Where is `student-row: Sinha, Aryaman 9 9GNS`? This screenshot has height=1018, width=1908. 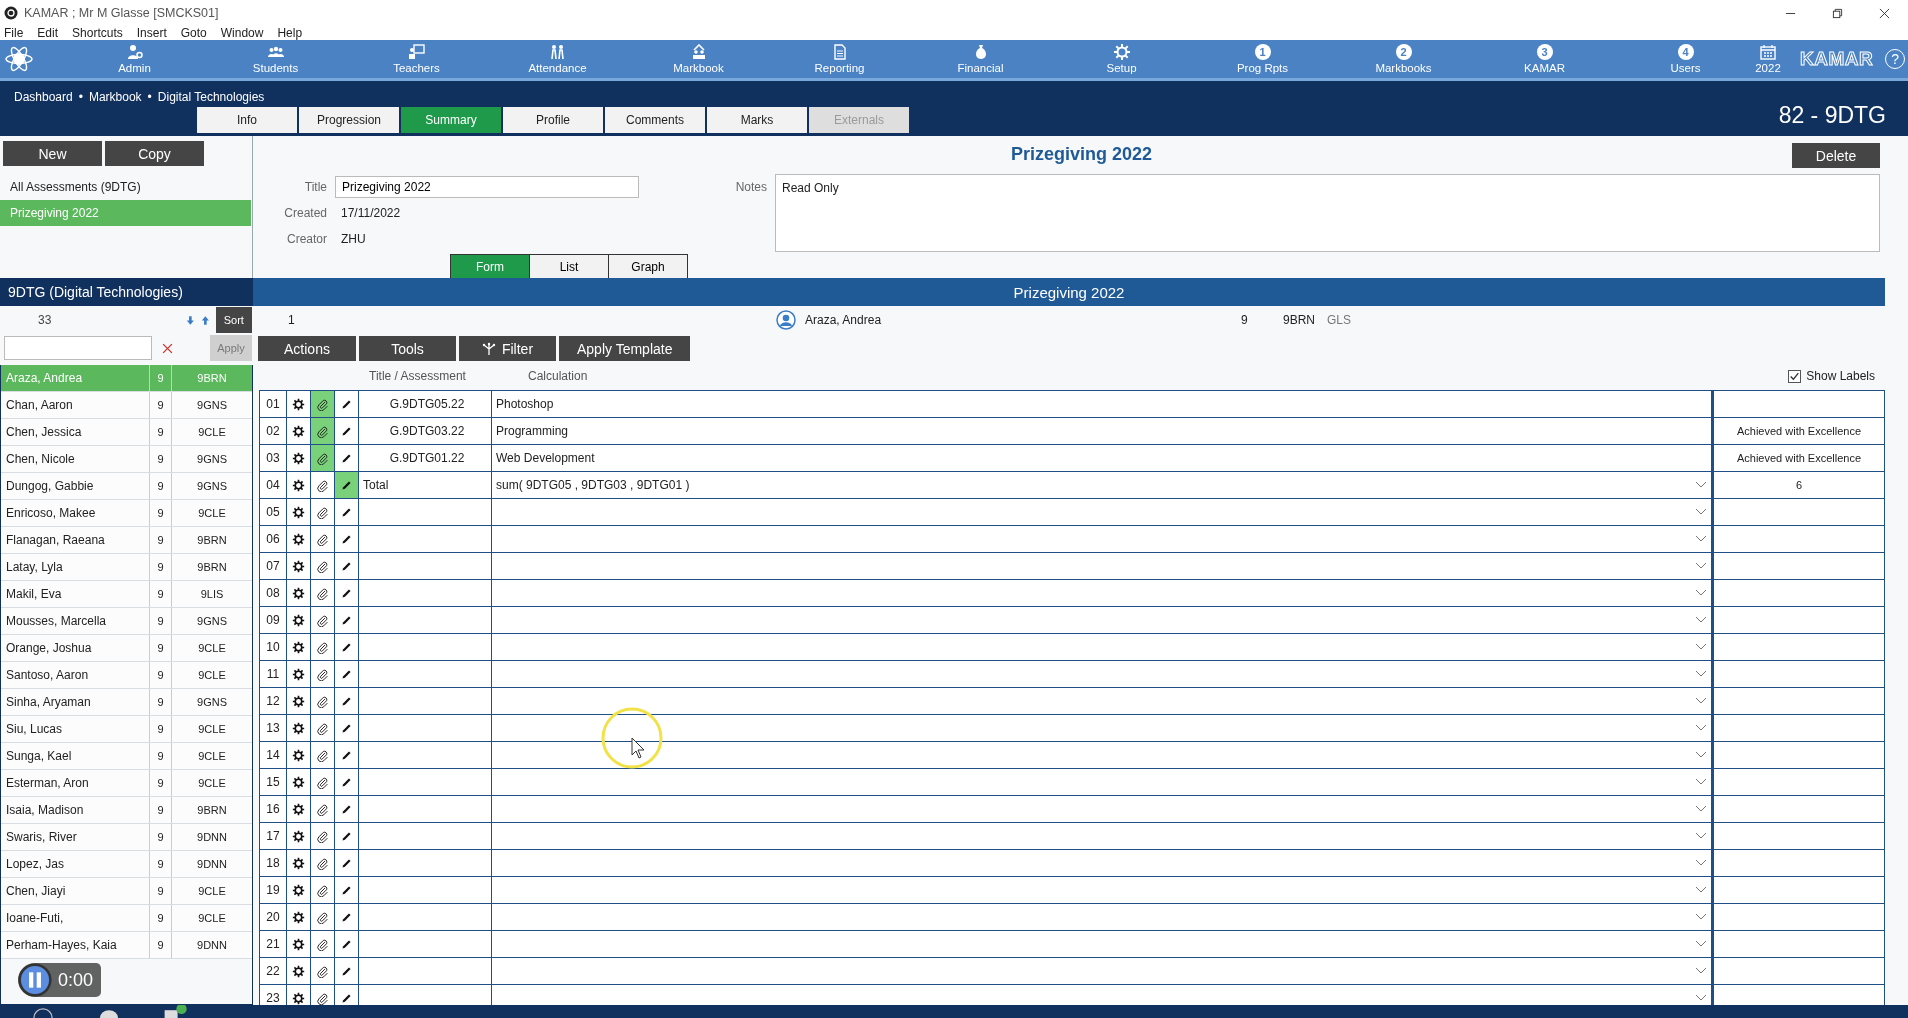
student-row: Sinha, Aryaman 9 9GNS is located at coordinates (126, 702).